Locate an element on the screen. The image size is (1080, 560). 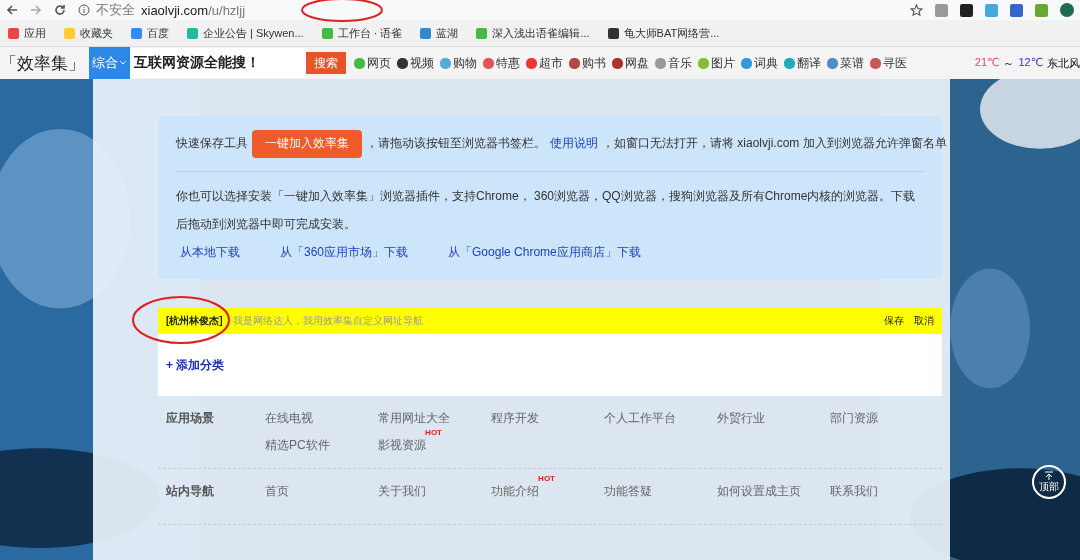
search-type-link: 视频 is located at coordinates (415, 63).